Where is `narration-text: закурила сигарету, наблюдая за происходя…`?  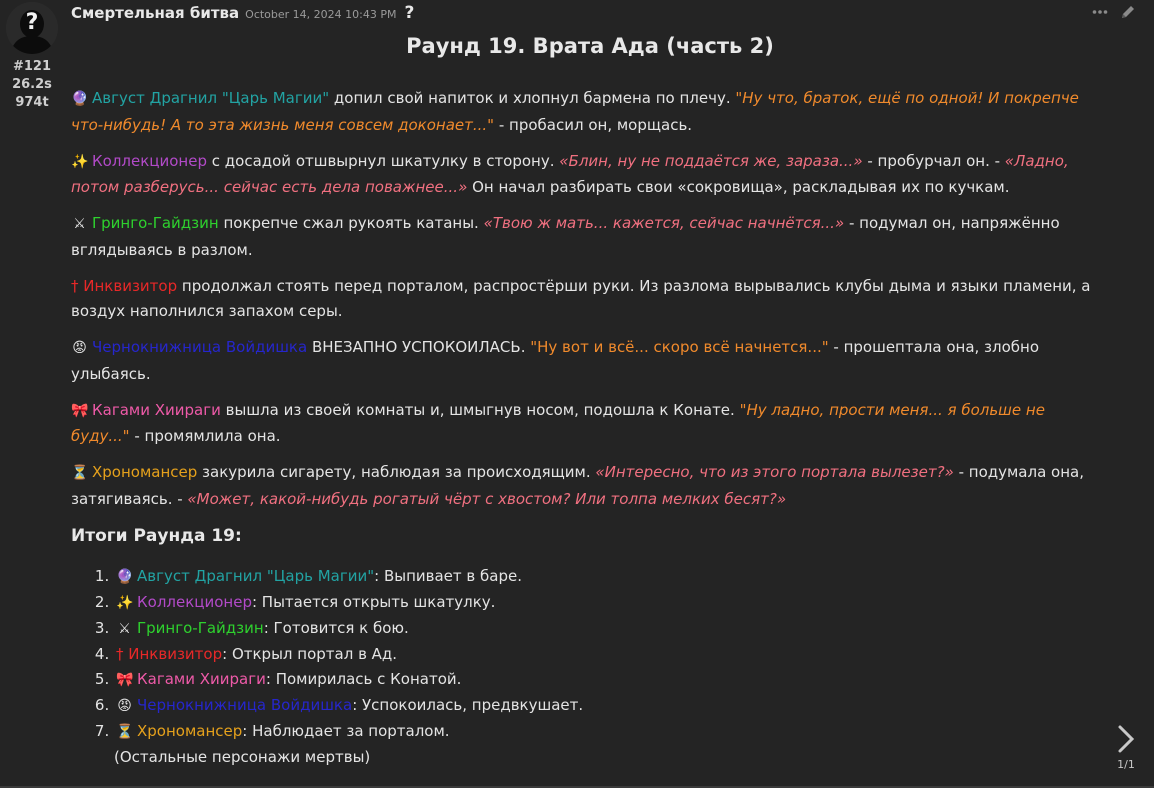
narration-text: закурила сигарету, наблюдая за происходя… is located at coordinates (396, 472).